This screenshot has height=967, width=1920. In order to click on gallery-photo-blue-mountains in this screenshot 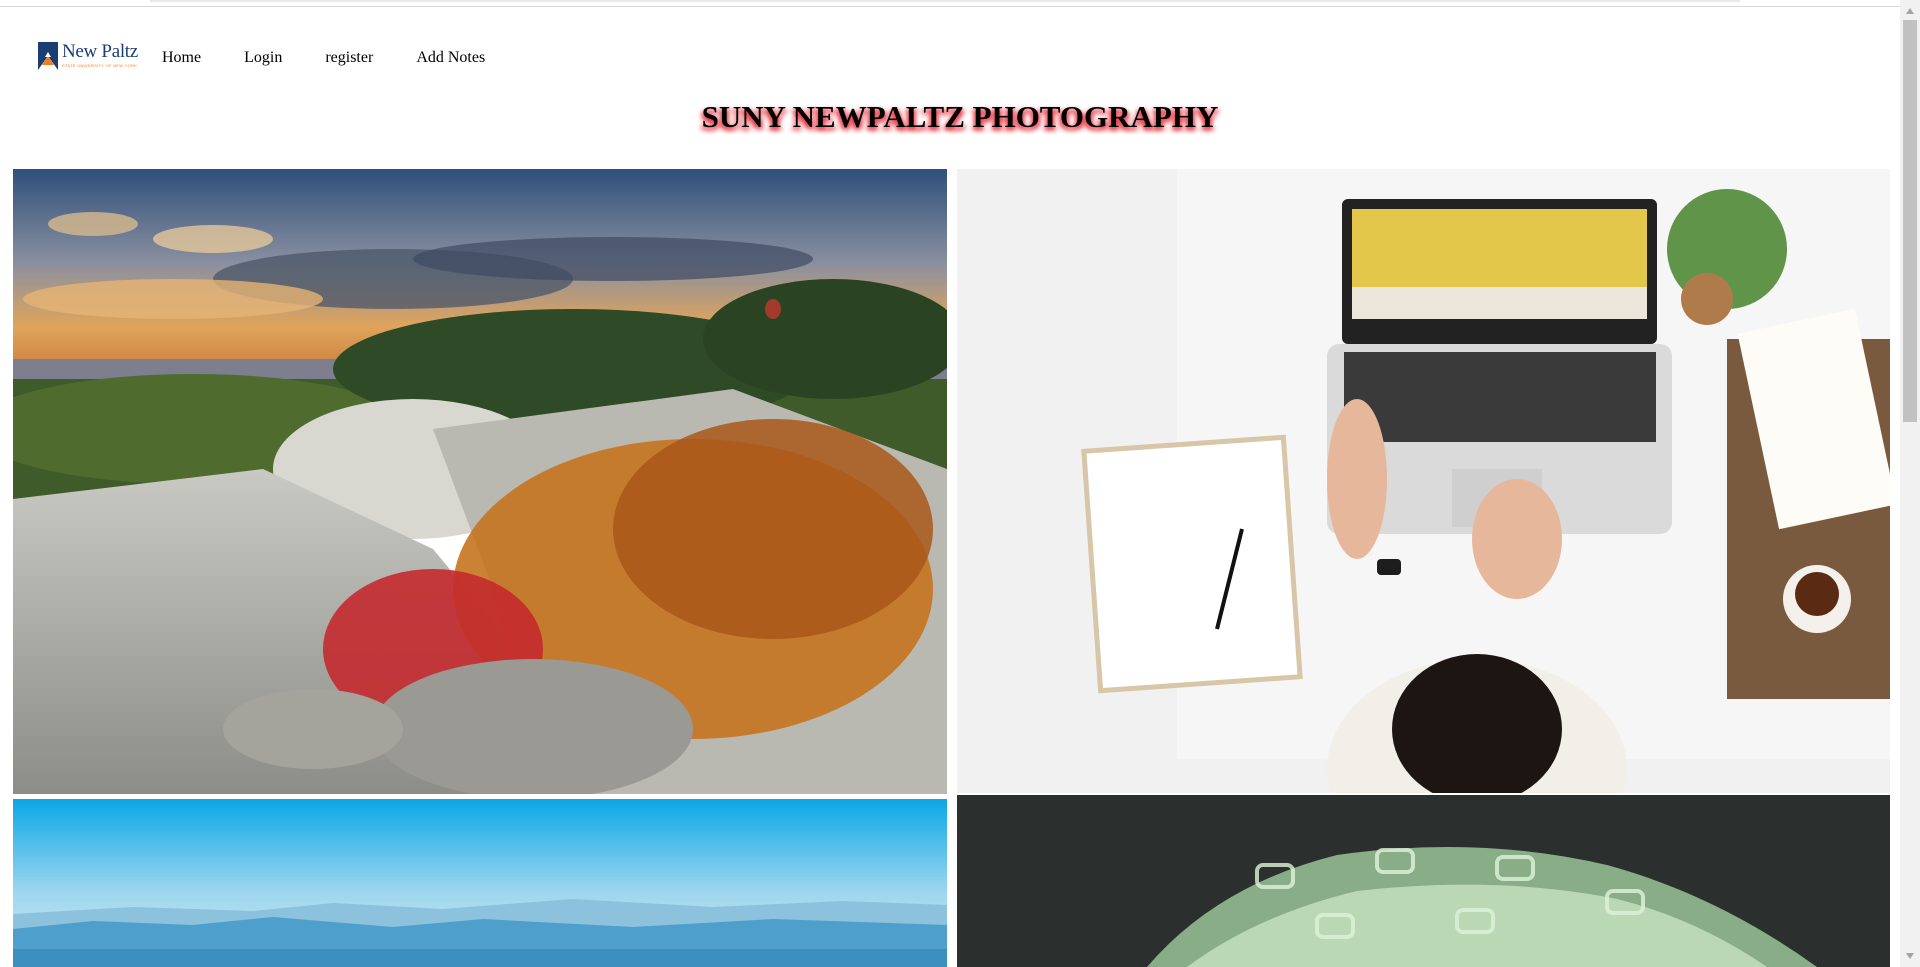, I will do `click(480, 883)`.